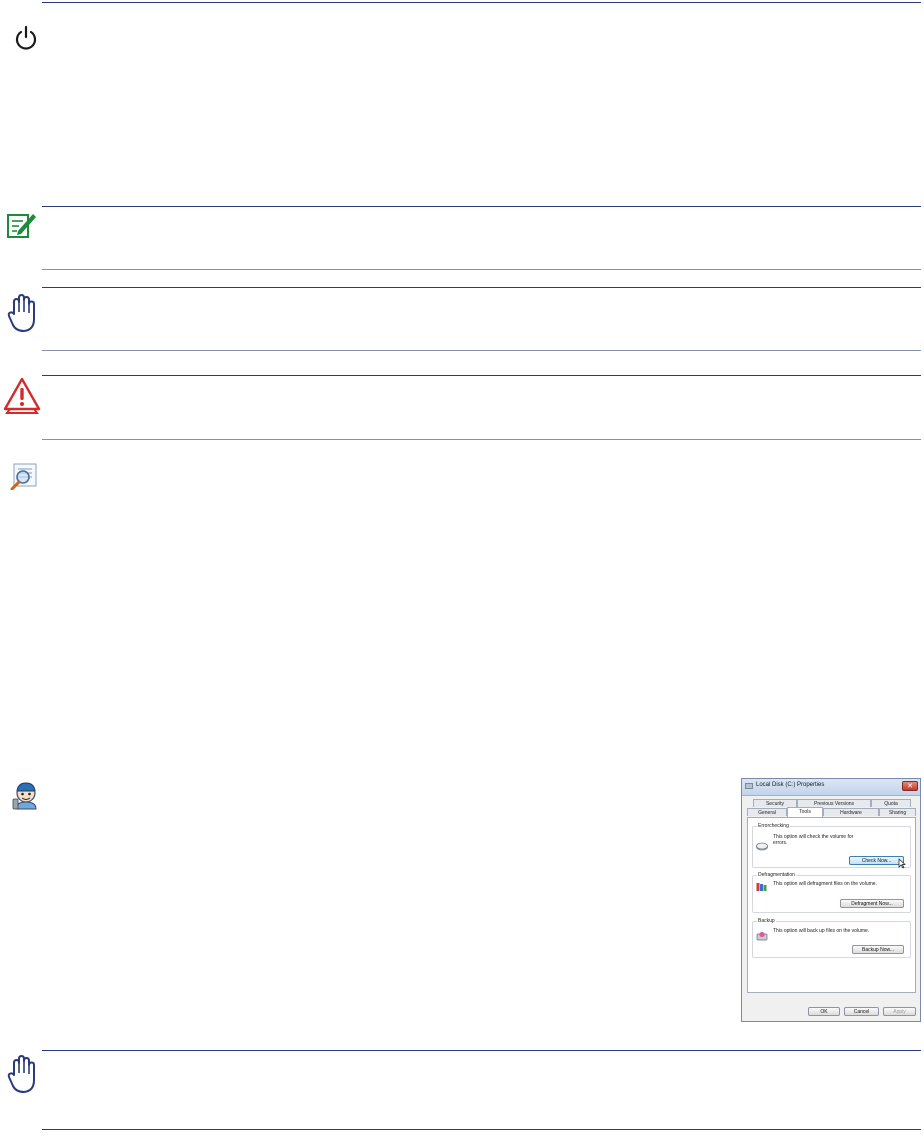  What do you see at coordinates (749, 786) in the screenshot?
I see `drive-icon` at bounding box center [749, 786].